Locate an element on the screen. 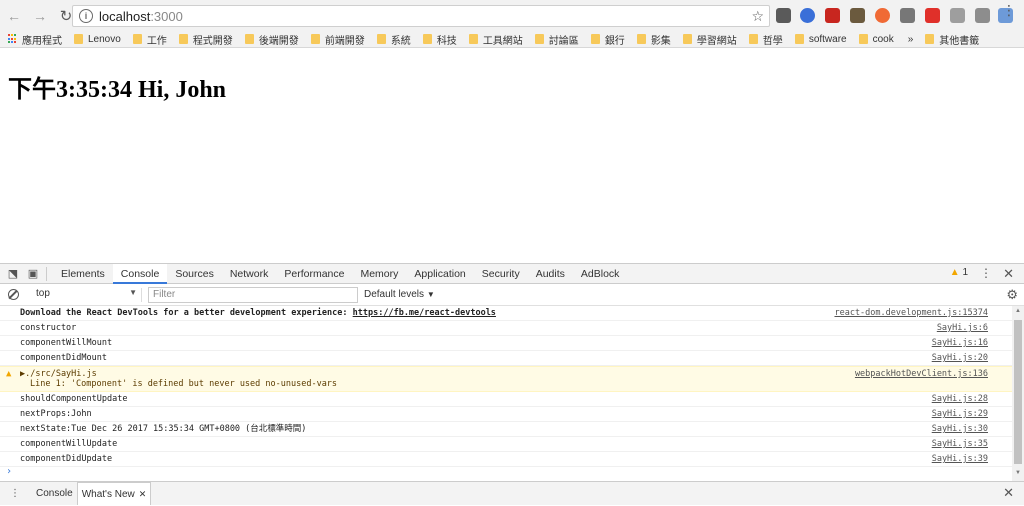 The height and width of the screenshot is (506, 1024). bookmark-apps: 應用程式 is located at coordinates (31, 39).